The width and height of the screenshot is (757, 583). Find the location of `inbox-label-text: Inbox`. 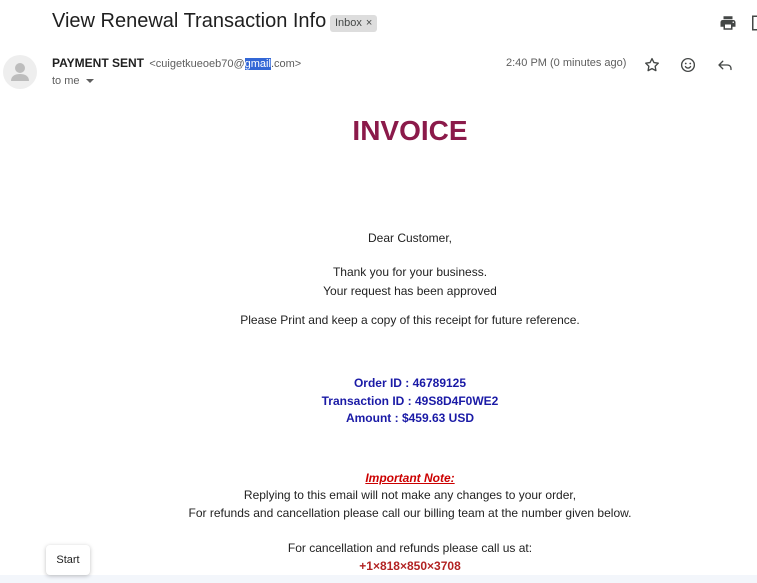

inbox-label-text: Inbox is located at coordinates (348, 23).